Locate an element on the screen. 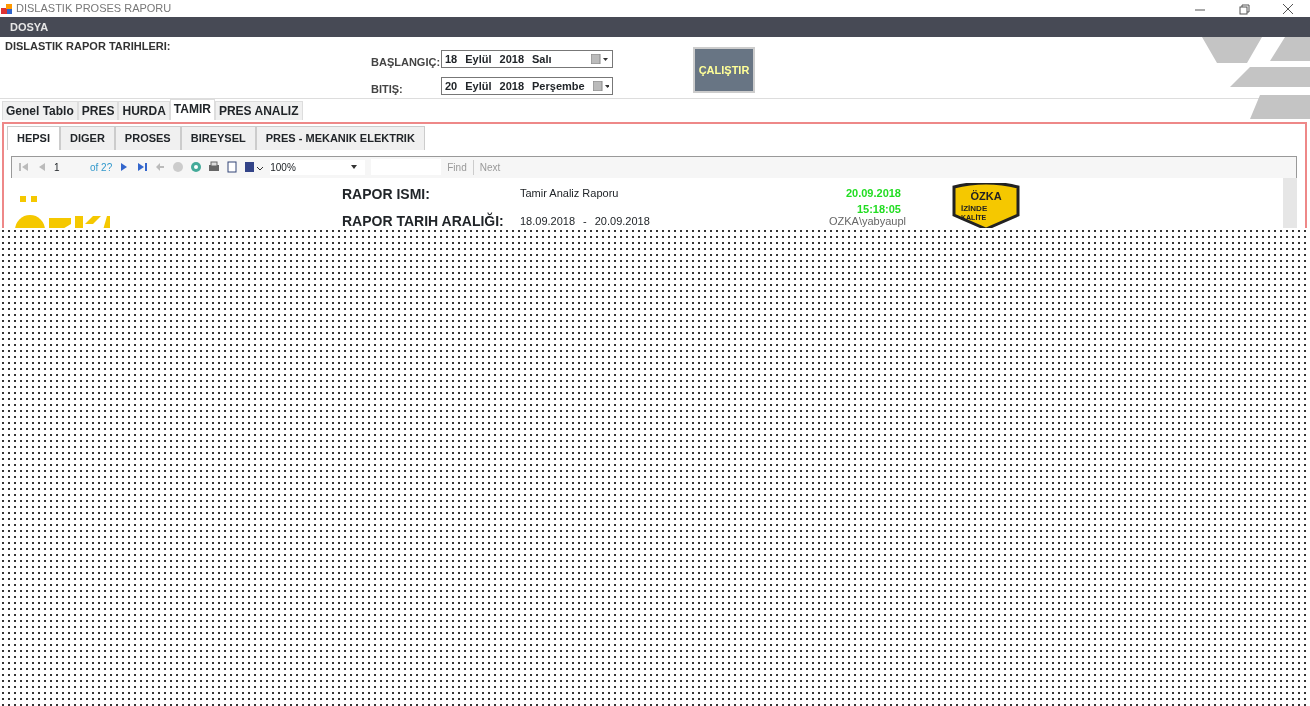 The image size is (1310, 706). tab: HURDA is located at coordinates (144, 110).